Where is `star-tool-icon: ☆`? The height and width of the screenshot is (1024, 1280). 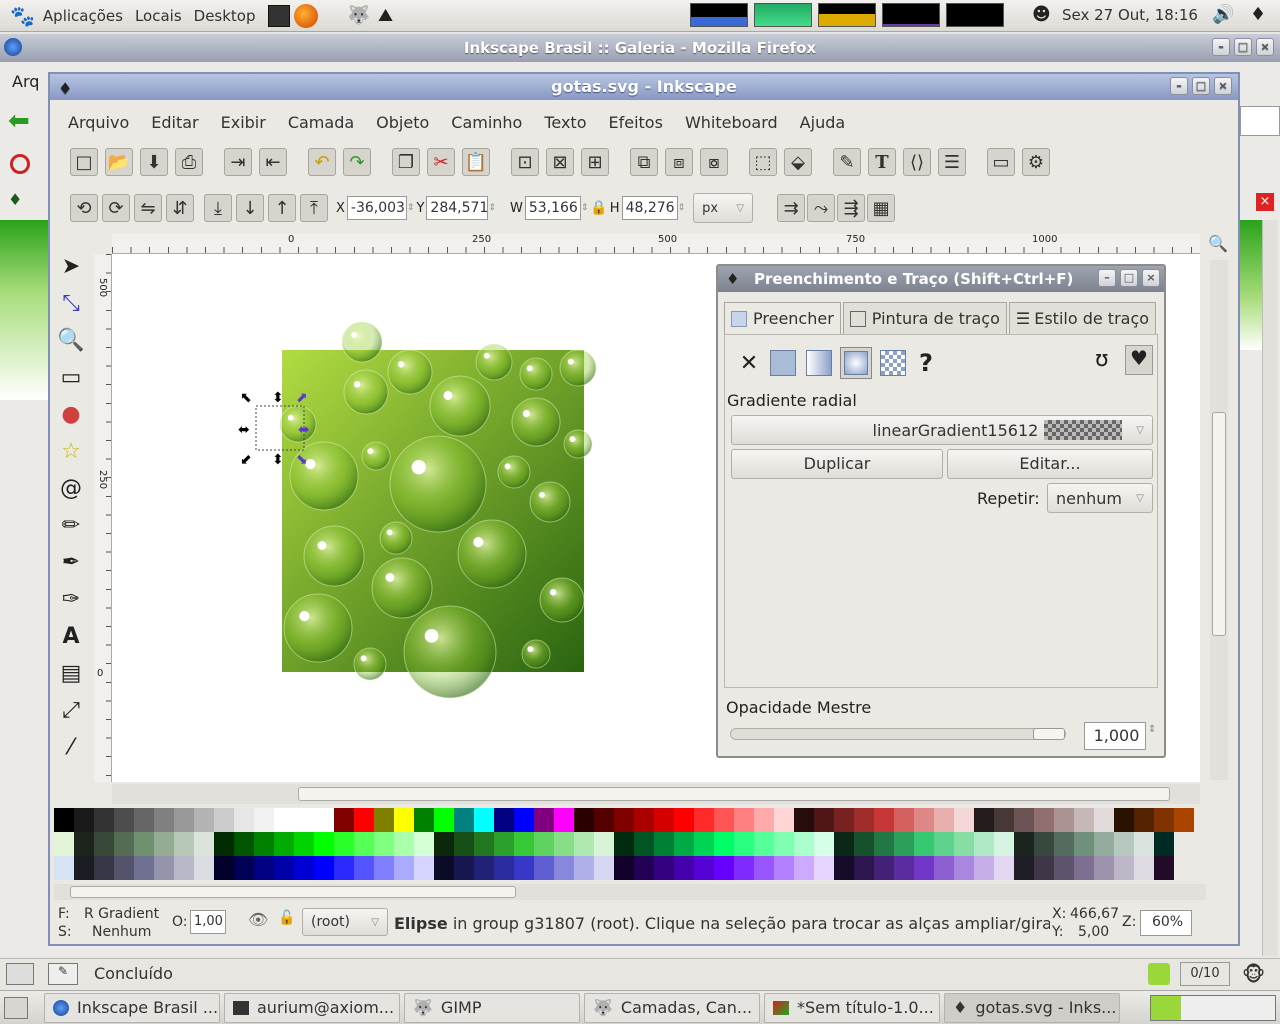
star-tool-icon: ☆ is located at coordinates (71, 451).